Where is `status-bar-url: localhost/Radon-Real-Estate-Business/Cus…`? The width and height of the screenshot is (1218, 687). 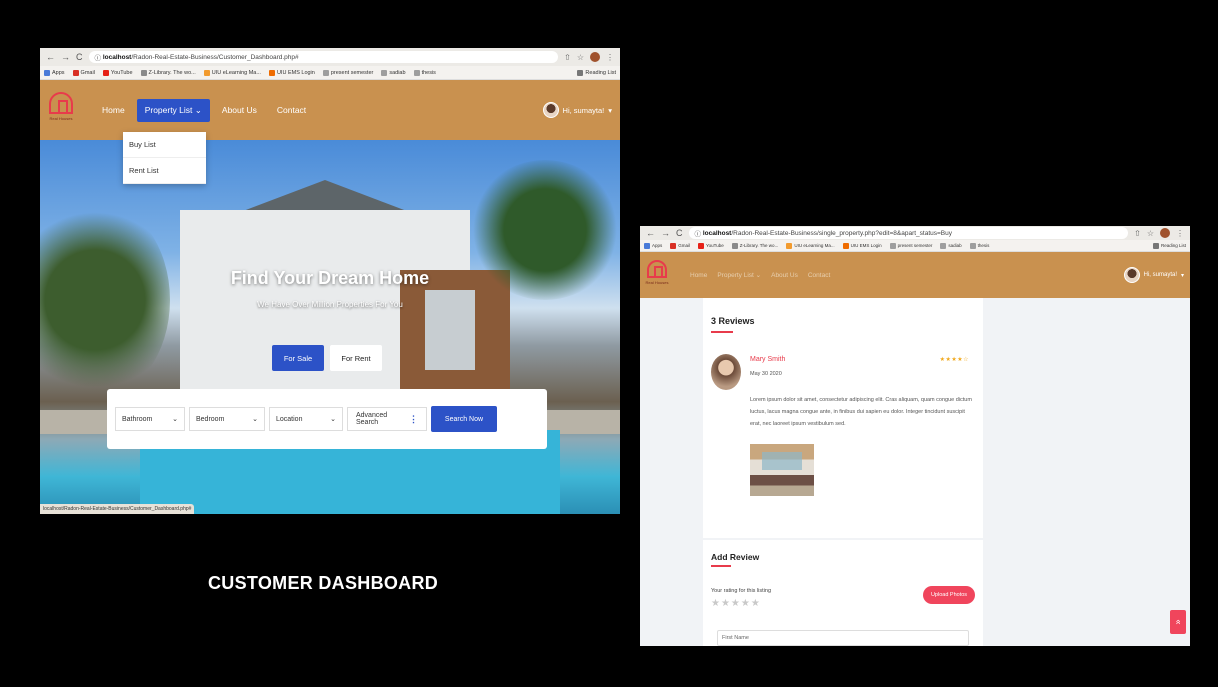
status-bar-url: localhost/Radon-Real-Estate-Business/Cus… is located at coordinates (117, 509).